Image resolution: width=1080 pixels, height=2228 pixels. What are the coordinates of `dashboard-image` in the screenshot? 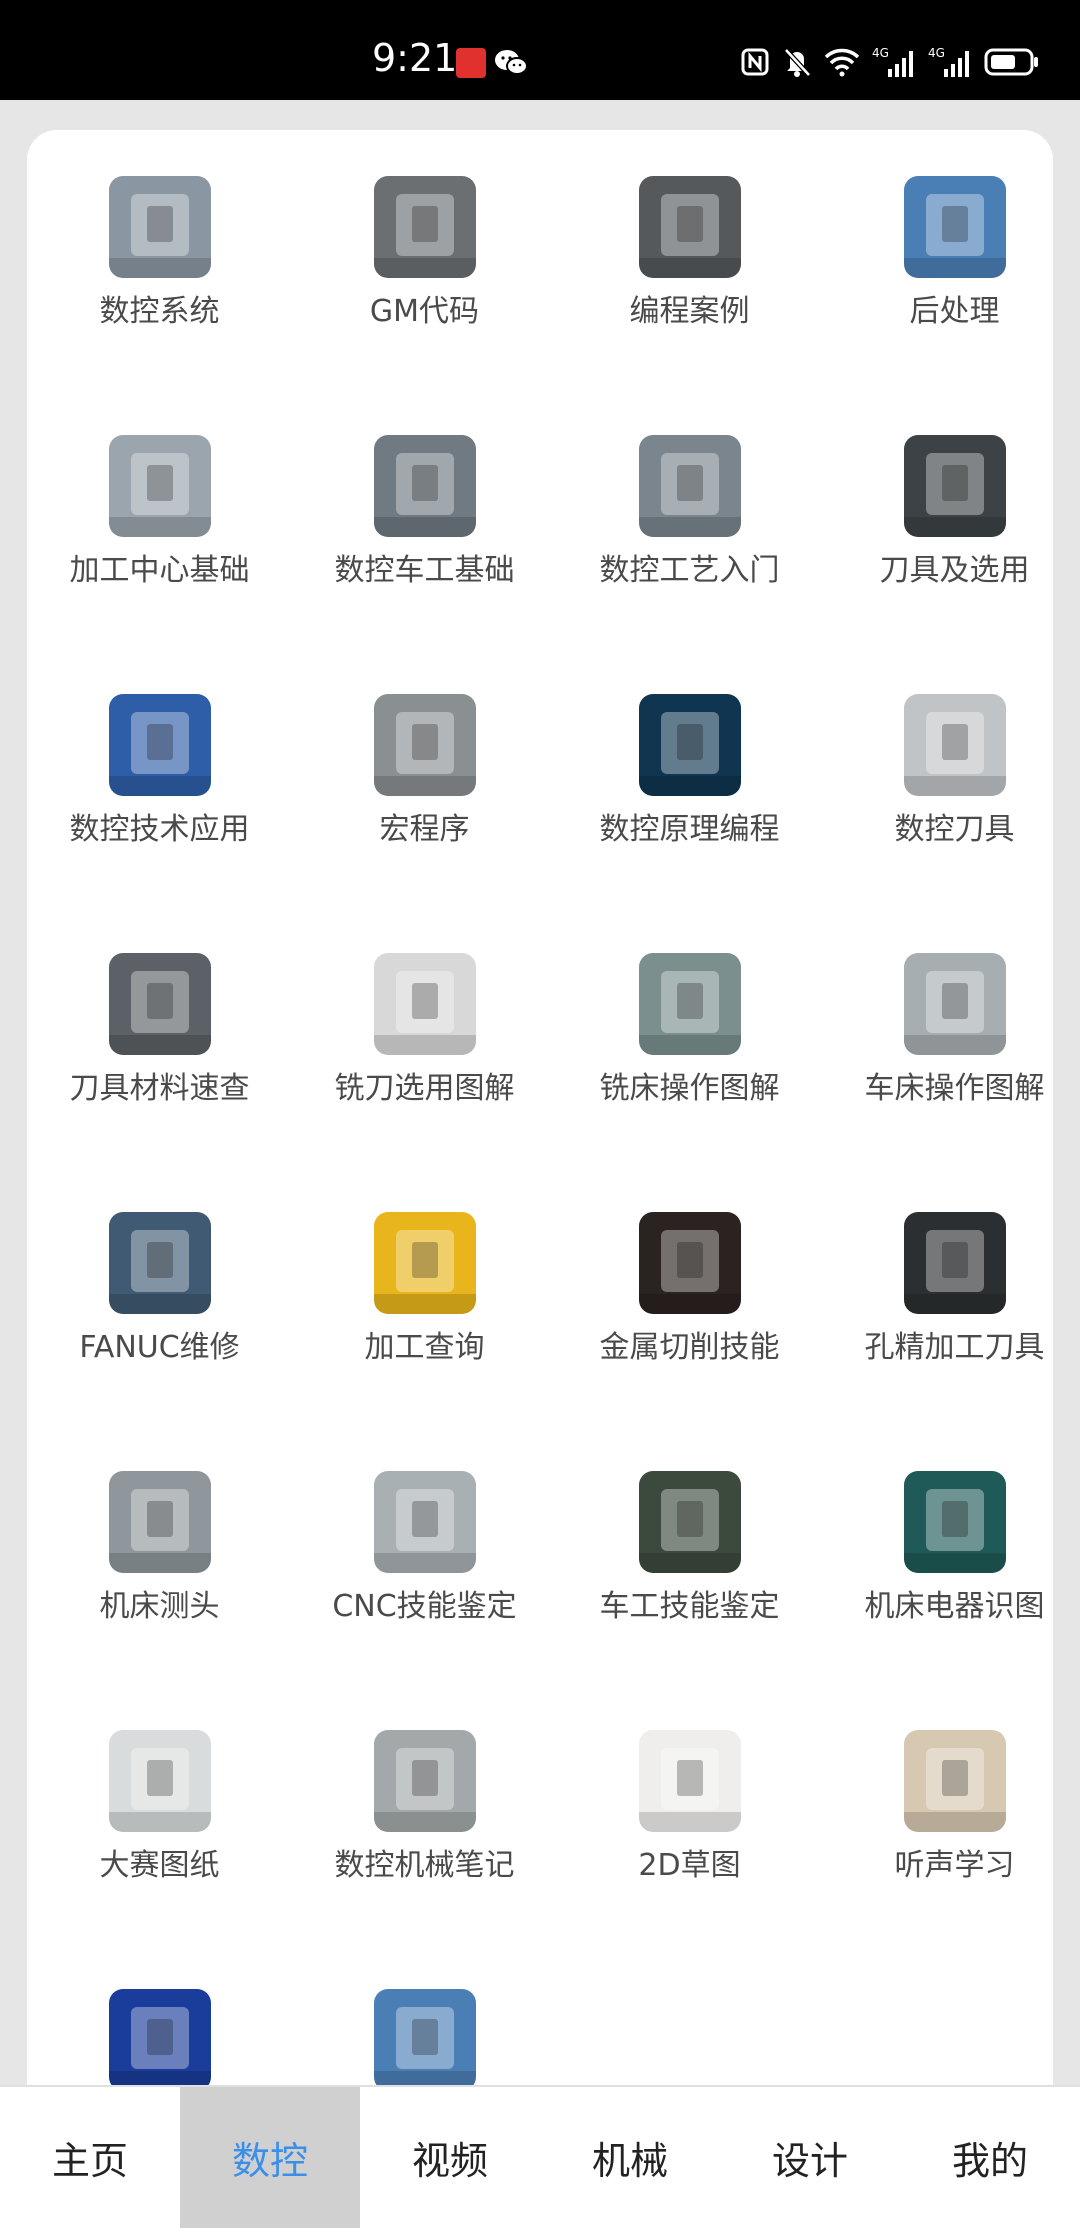 It's located at (159, 2040).